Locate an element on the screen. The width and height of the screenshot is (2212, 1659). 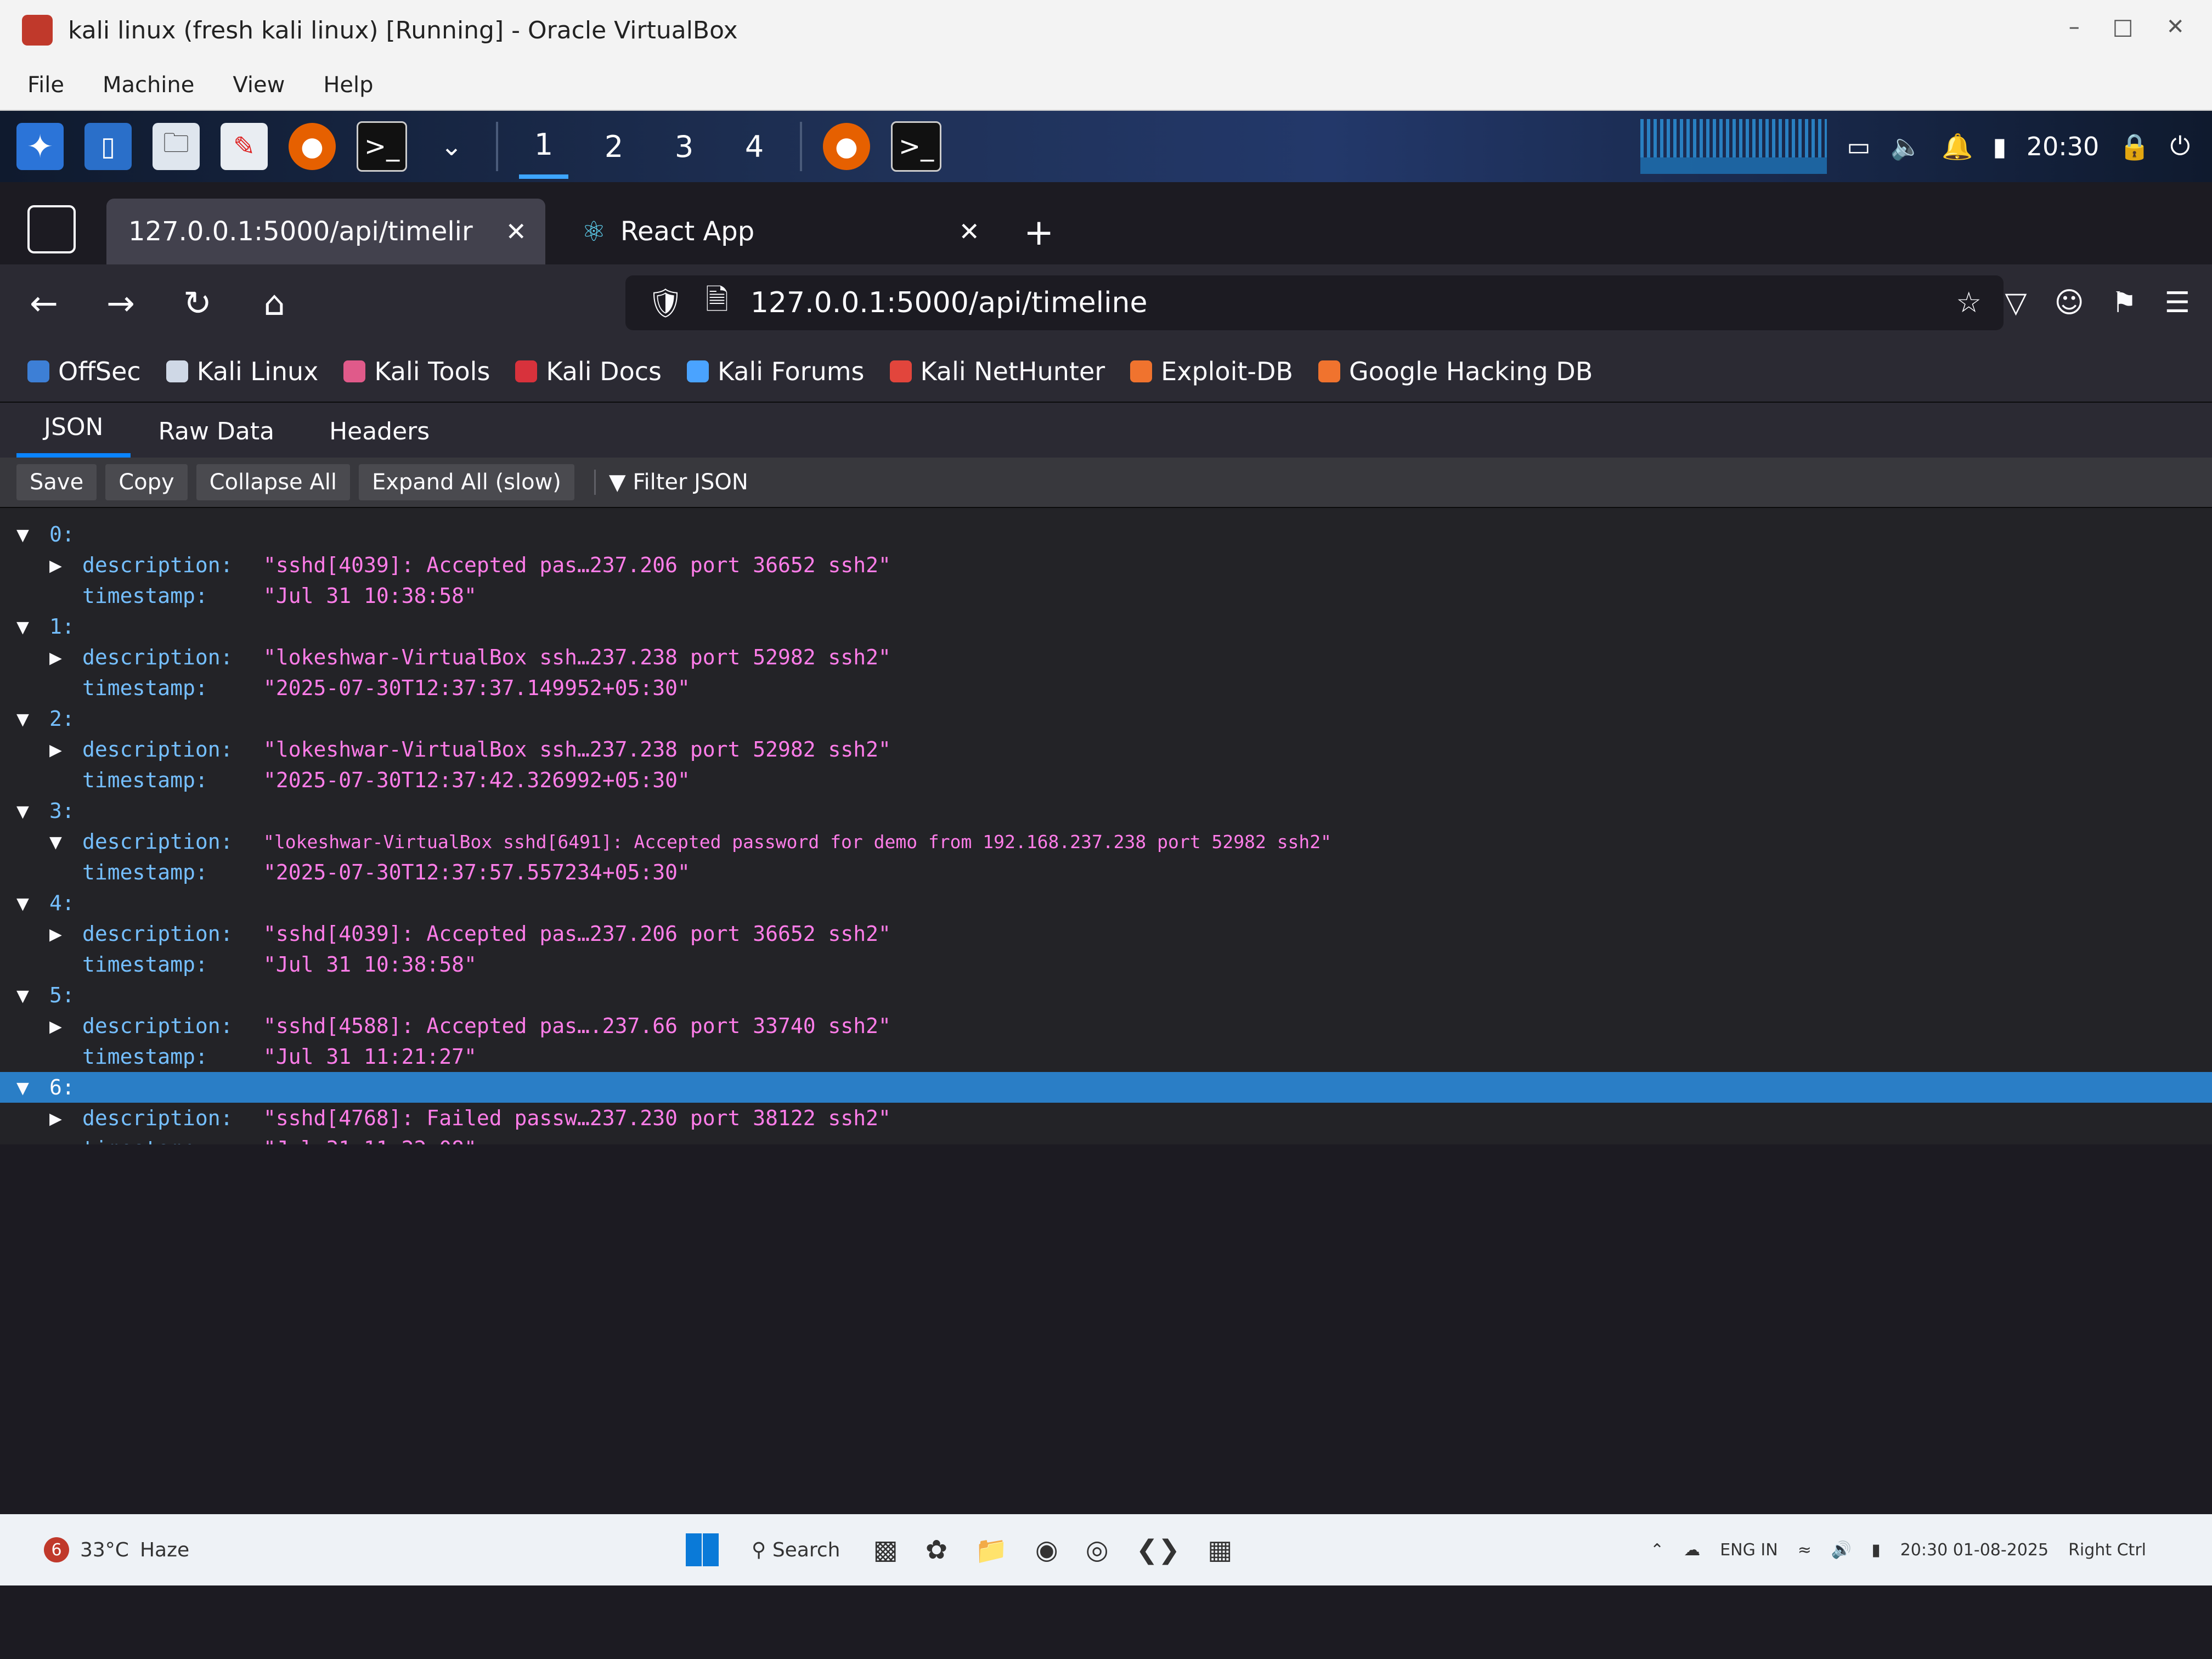
filter-json: ▼ Filter JSON is located at coordinates (671, 483).